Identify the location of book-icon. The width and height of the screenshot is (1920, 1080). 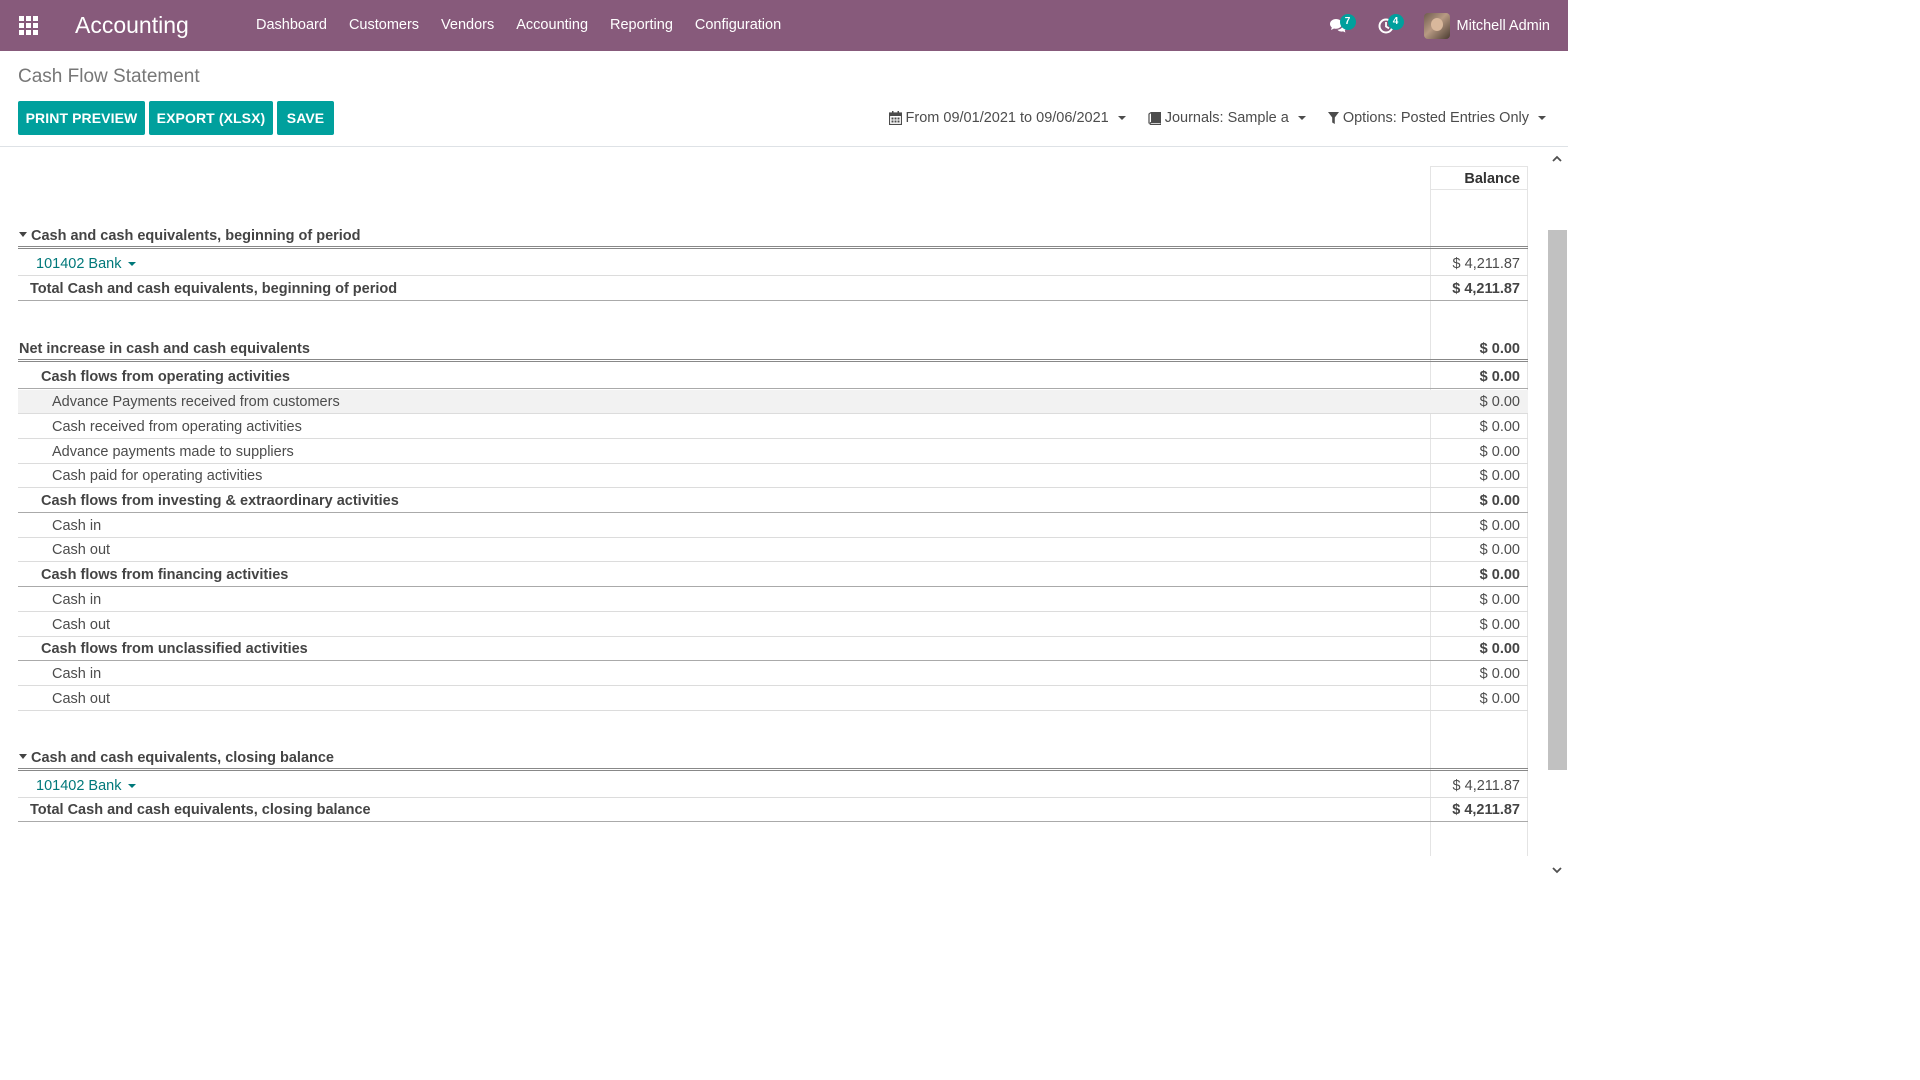
(1154, 118).